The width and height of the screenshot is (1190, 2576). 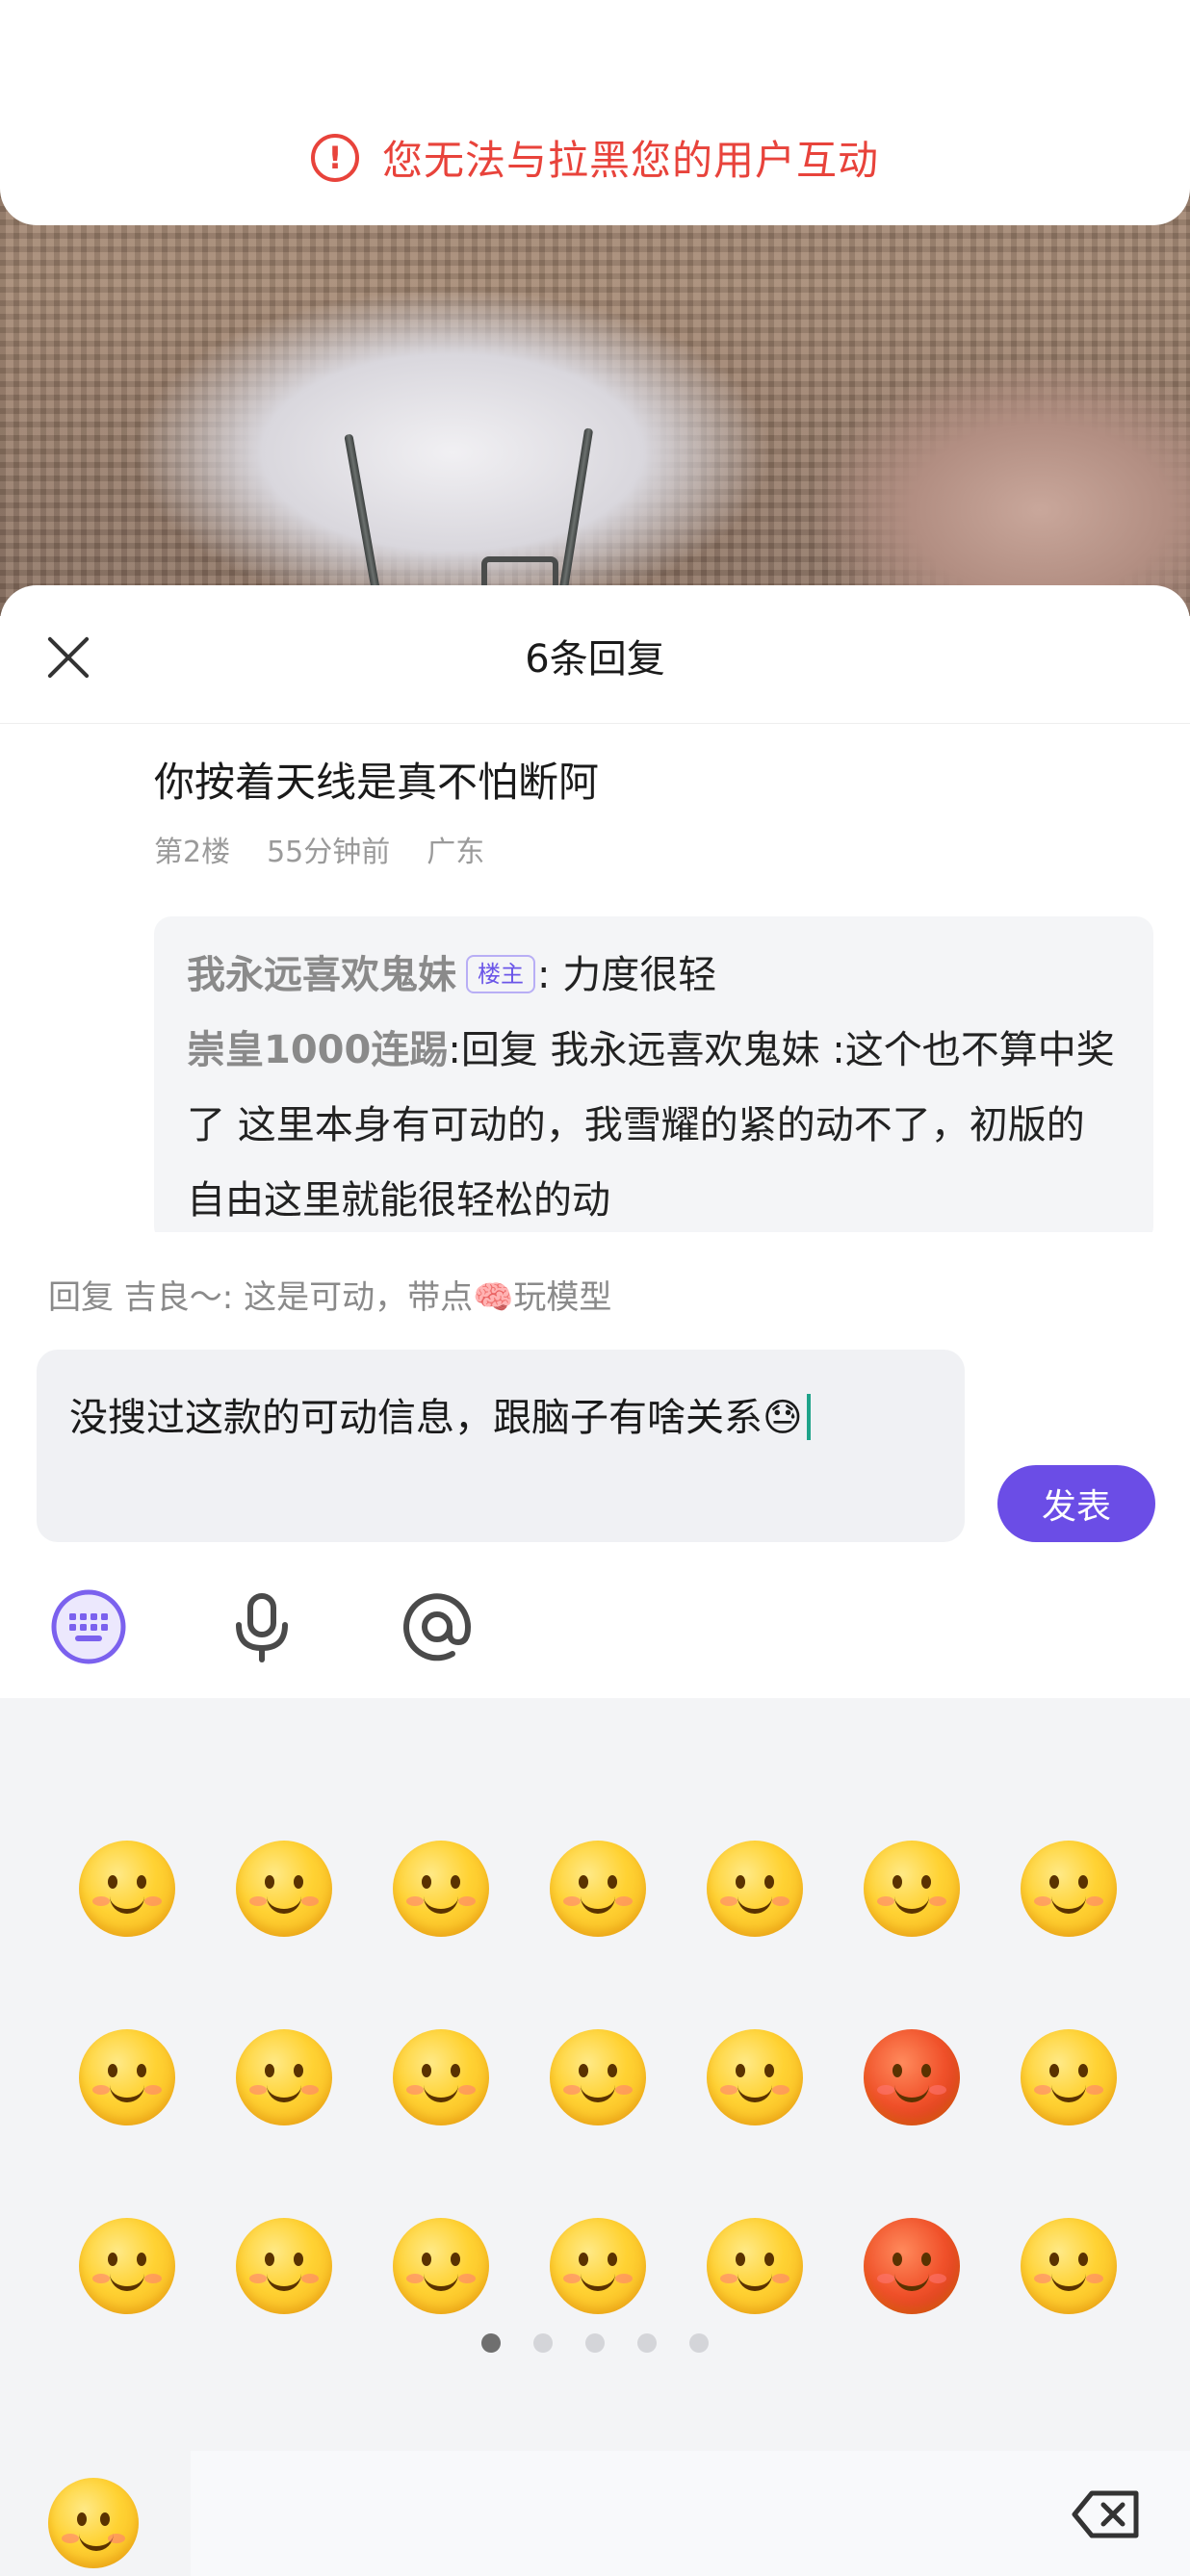 I want to click on page-indicator, so click(x=595, y=2343).